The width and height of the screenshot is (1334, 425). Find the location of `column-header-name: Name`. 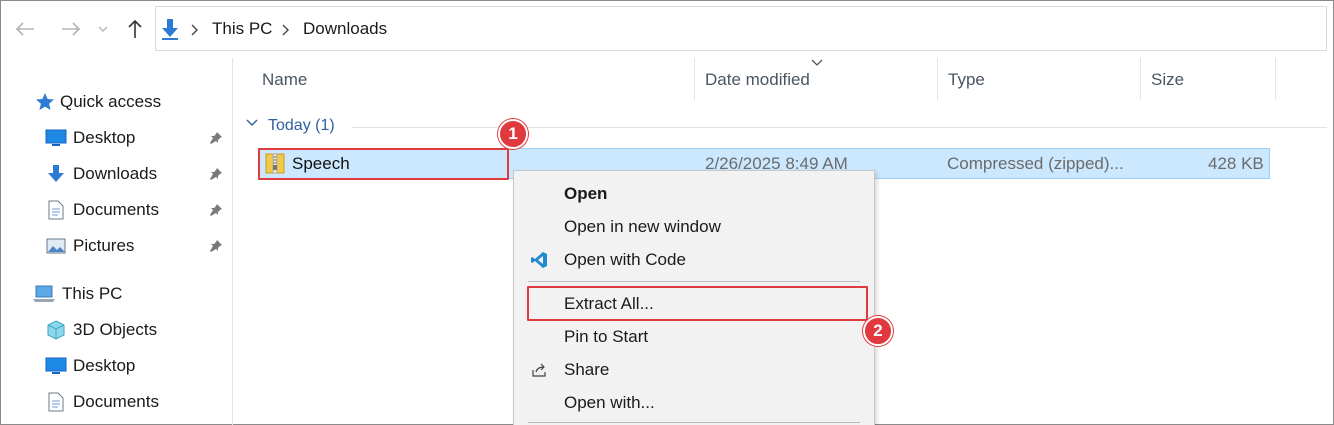

column-header-name: Name is located at coordinates (284, 80).